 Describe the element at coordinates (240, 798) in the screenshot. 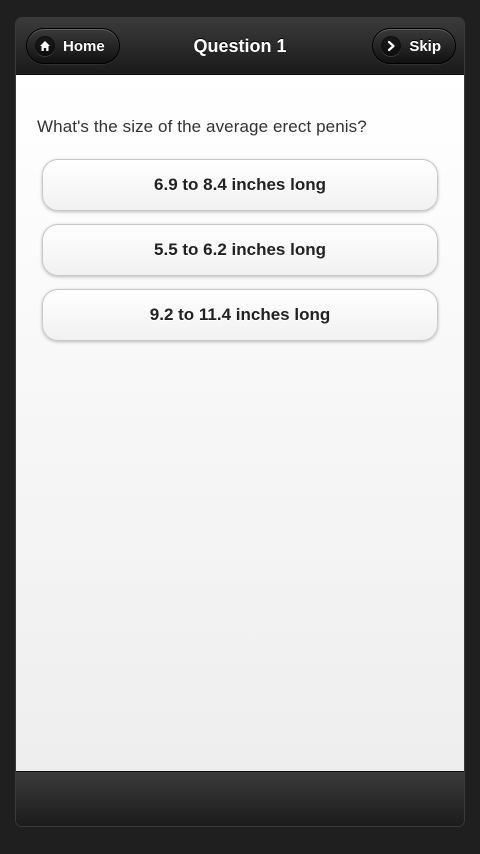

I see `footer-bar` at that location.